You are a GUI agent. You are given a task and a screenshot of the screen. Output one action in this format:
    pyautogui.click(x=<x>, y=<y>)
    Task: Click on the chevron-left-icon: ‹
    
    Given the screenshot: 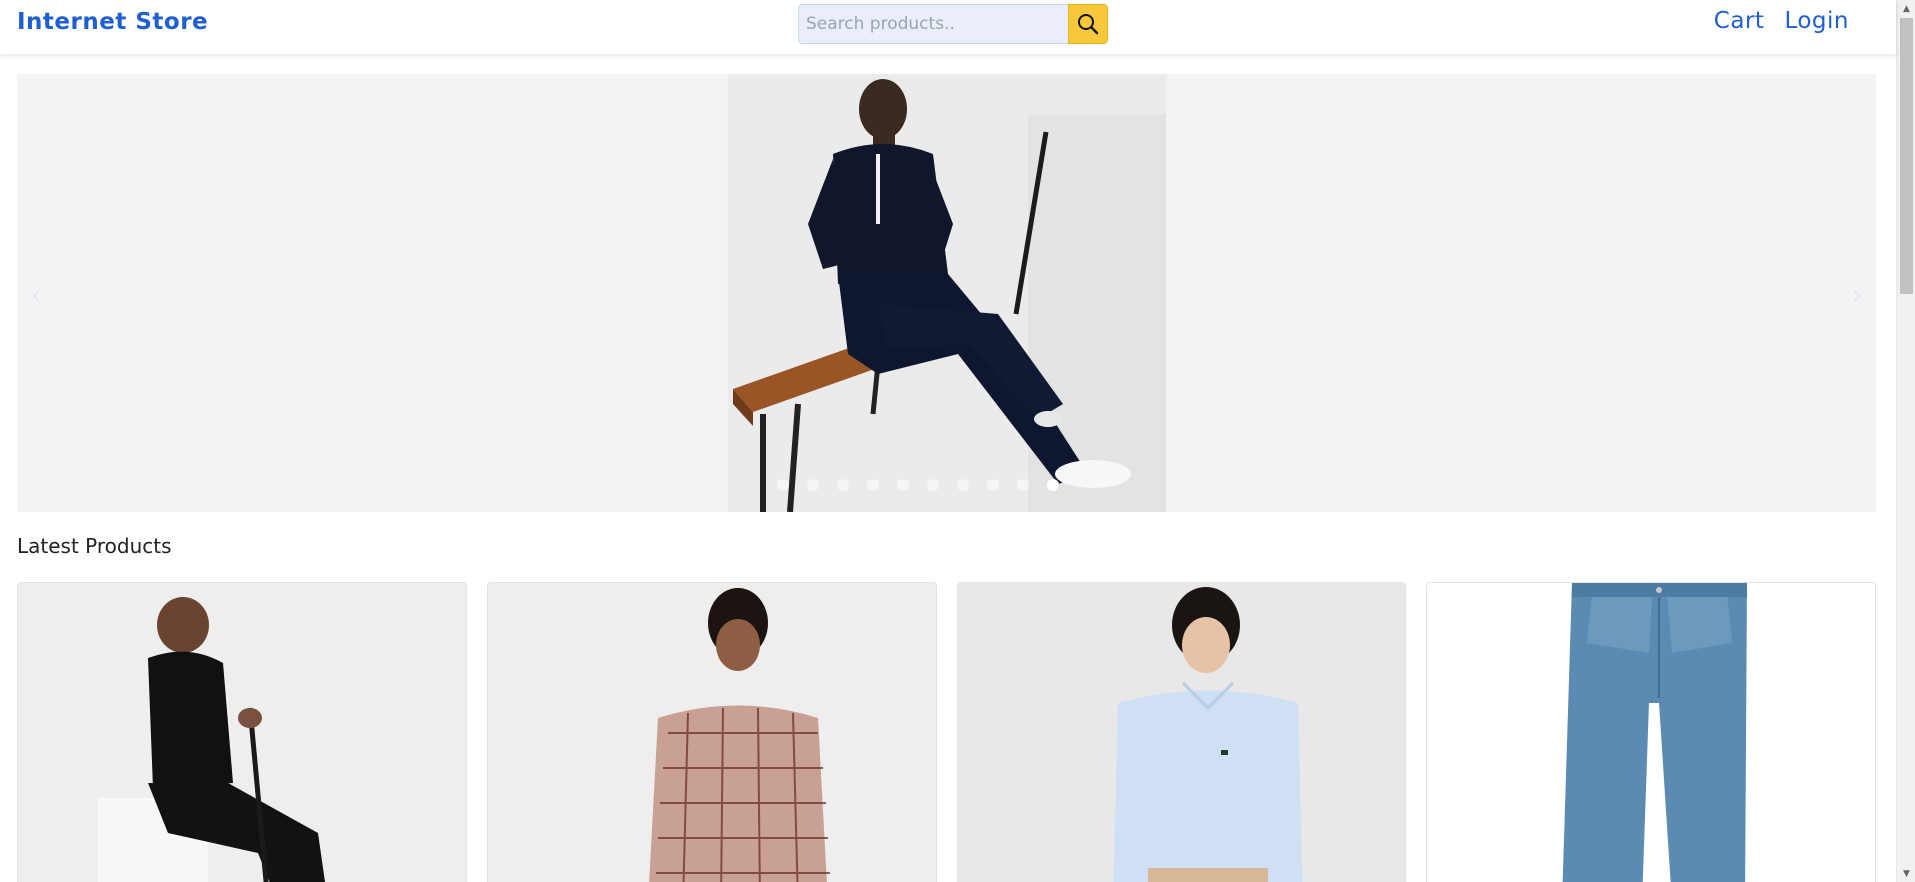 What is the action you would take?
    pyautogui.click(x=36, y=294)
    